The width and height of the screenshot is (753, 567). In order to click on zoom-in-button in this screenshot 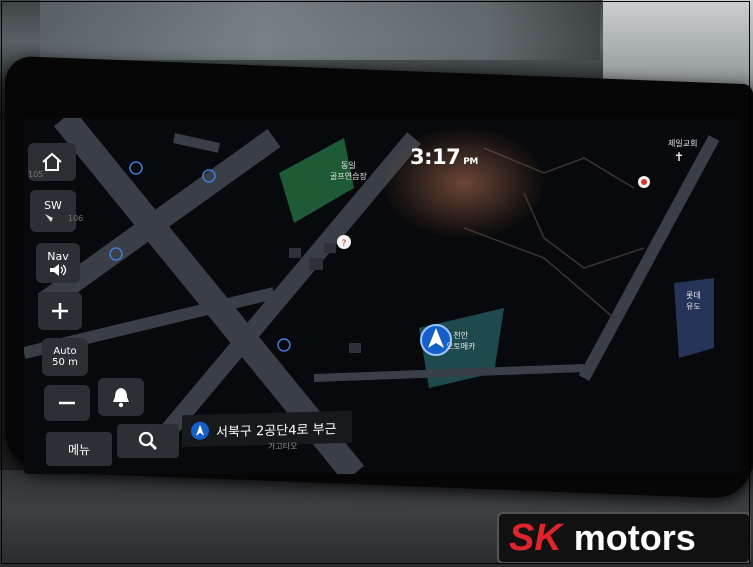, I will do `click(60, 311)`.